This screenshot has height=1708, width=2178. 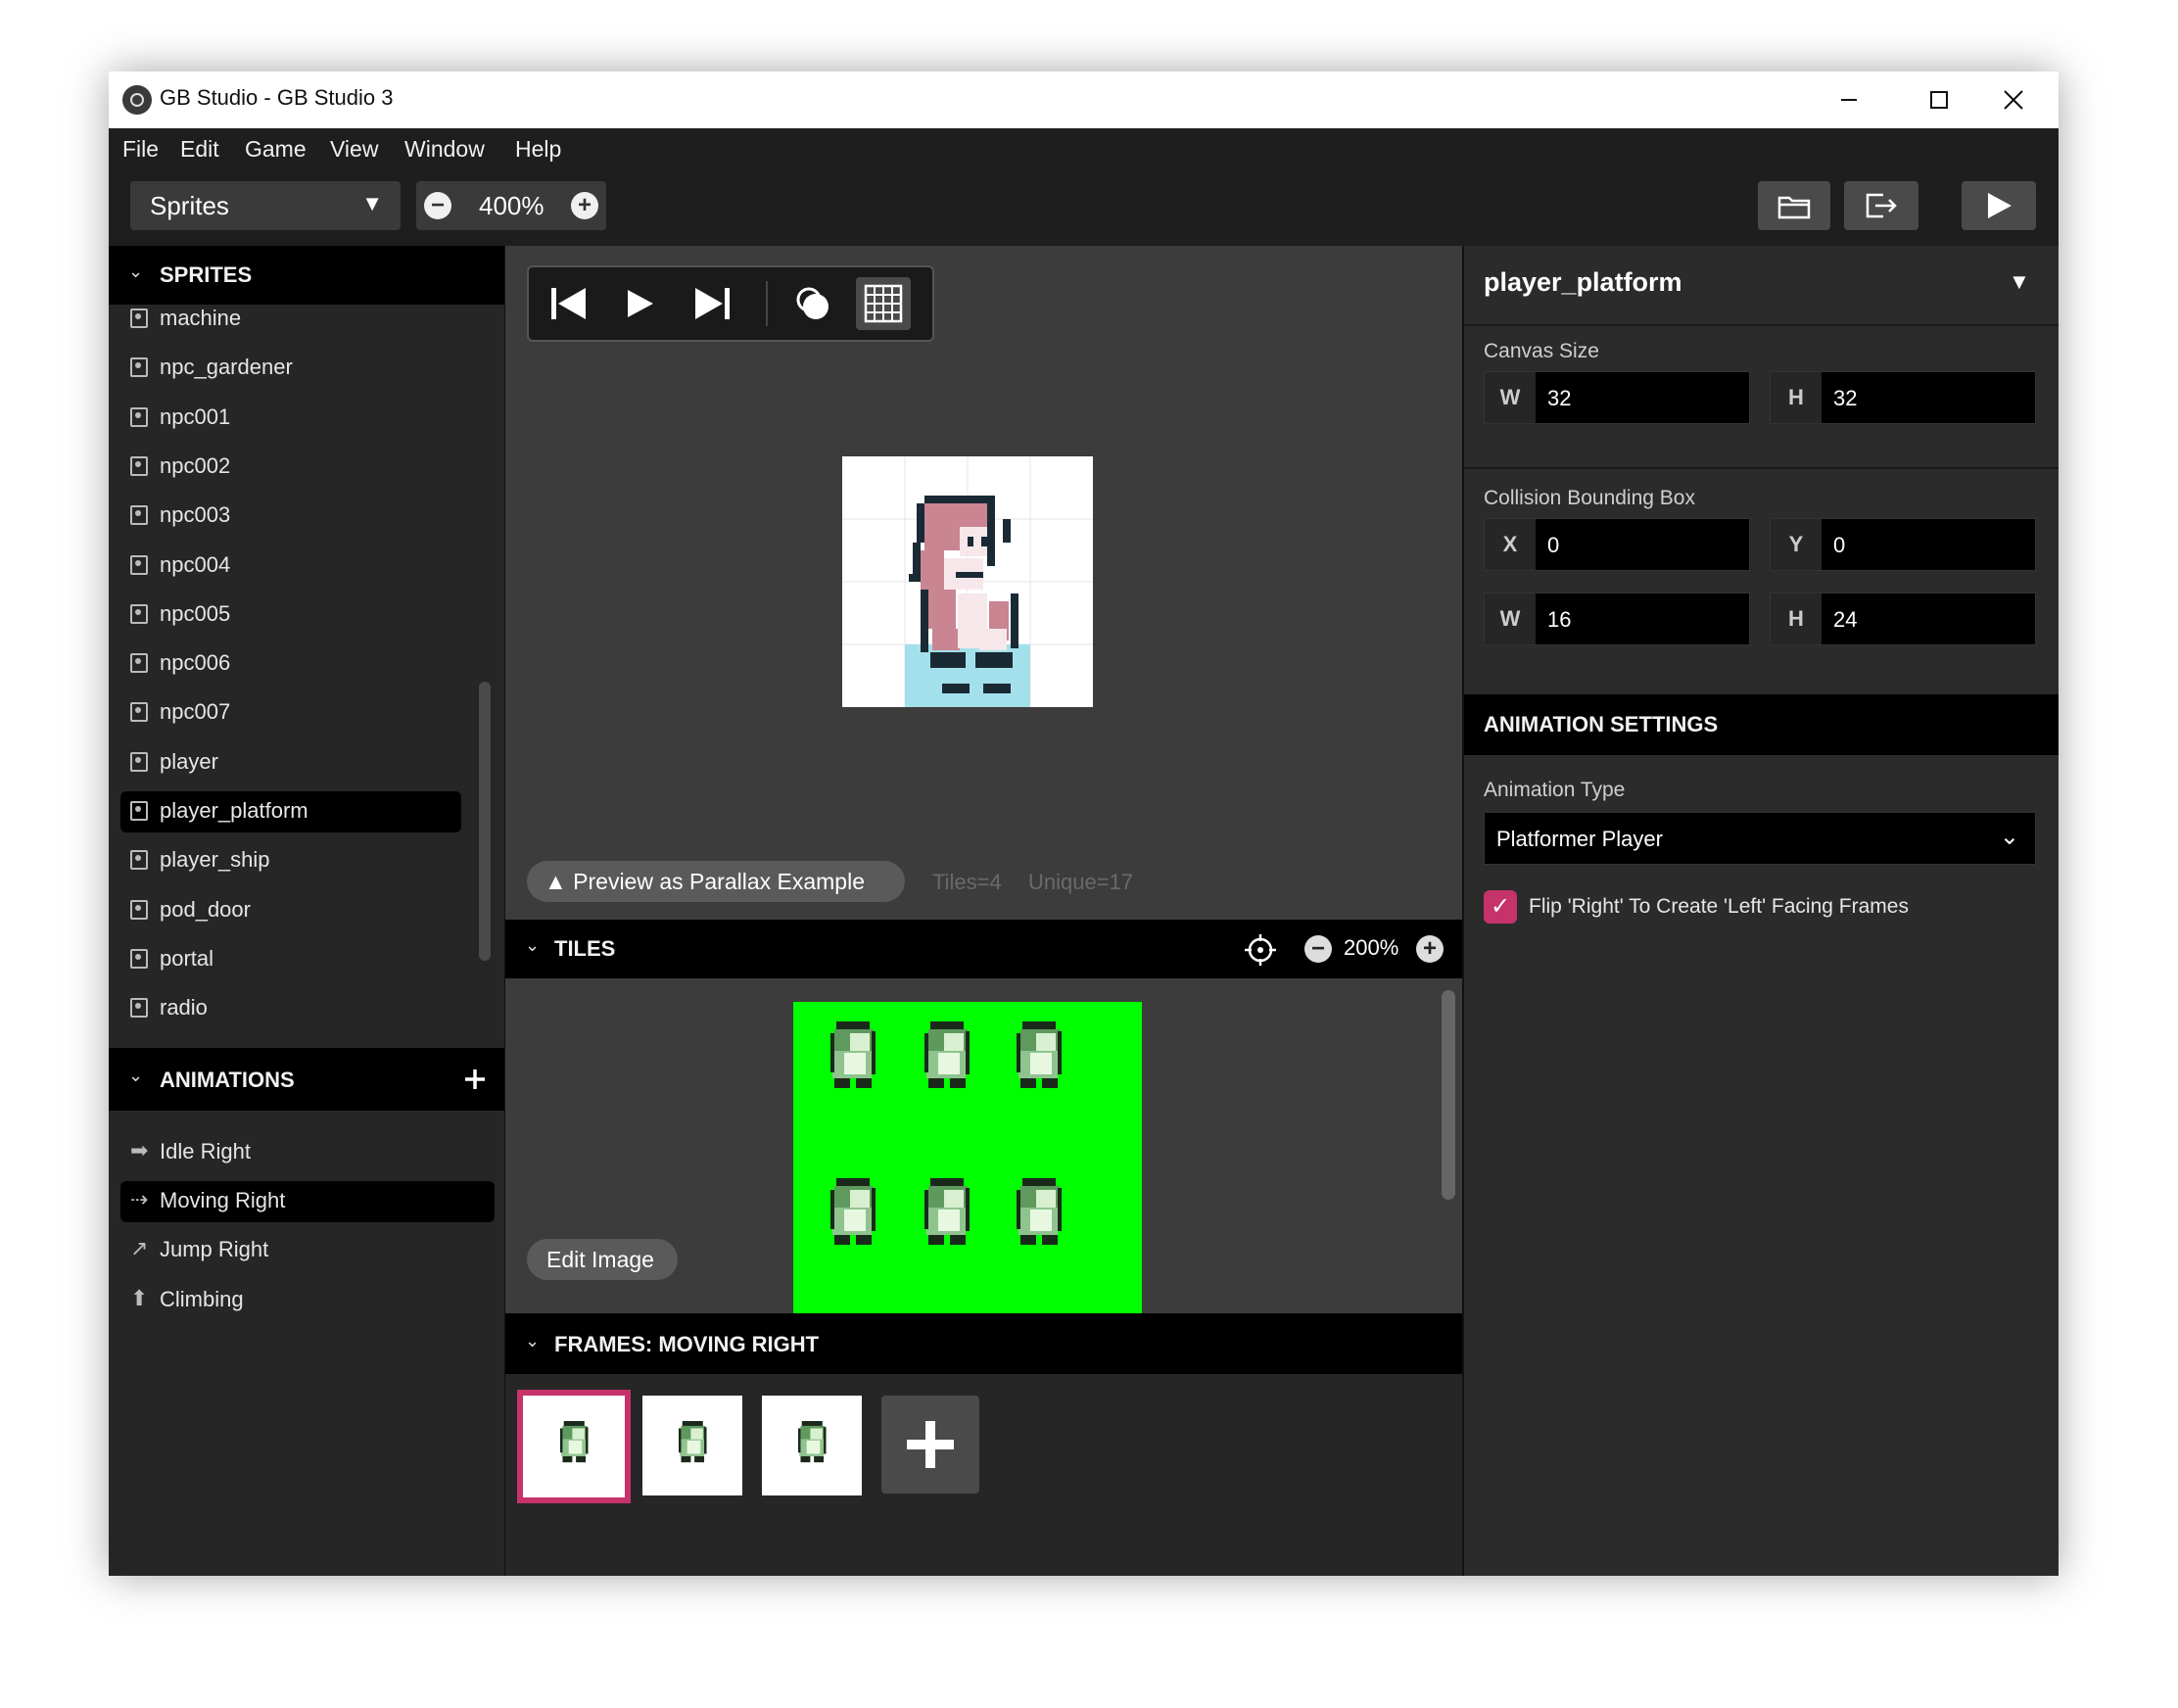 What do you see at coordinates (1430, 949) in the screenshot?
I see `tiles-zoom-in-button: +` at bounding box center [1430, 949].